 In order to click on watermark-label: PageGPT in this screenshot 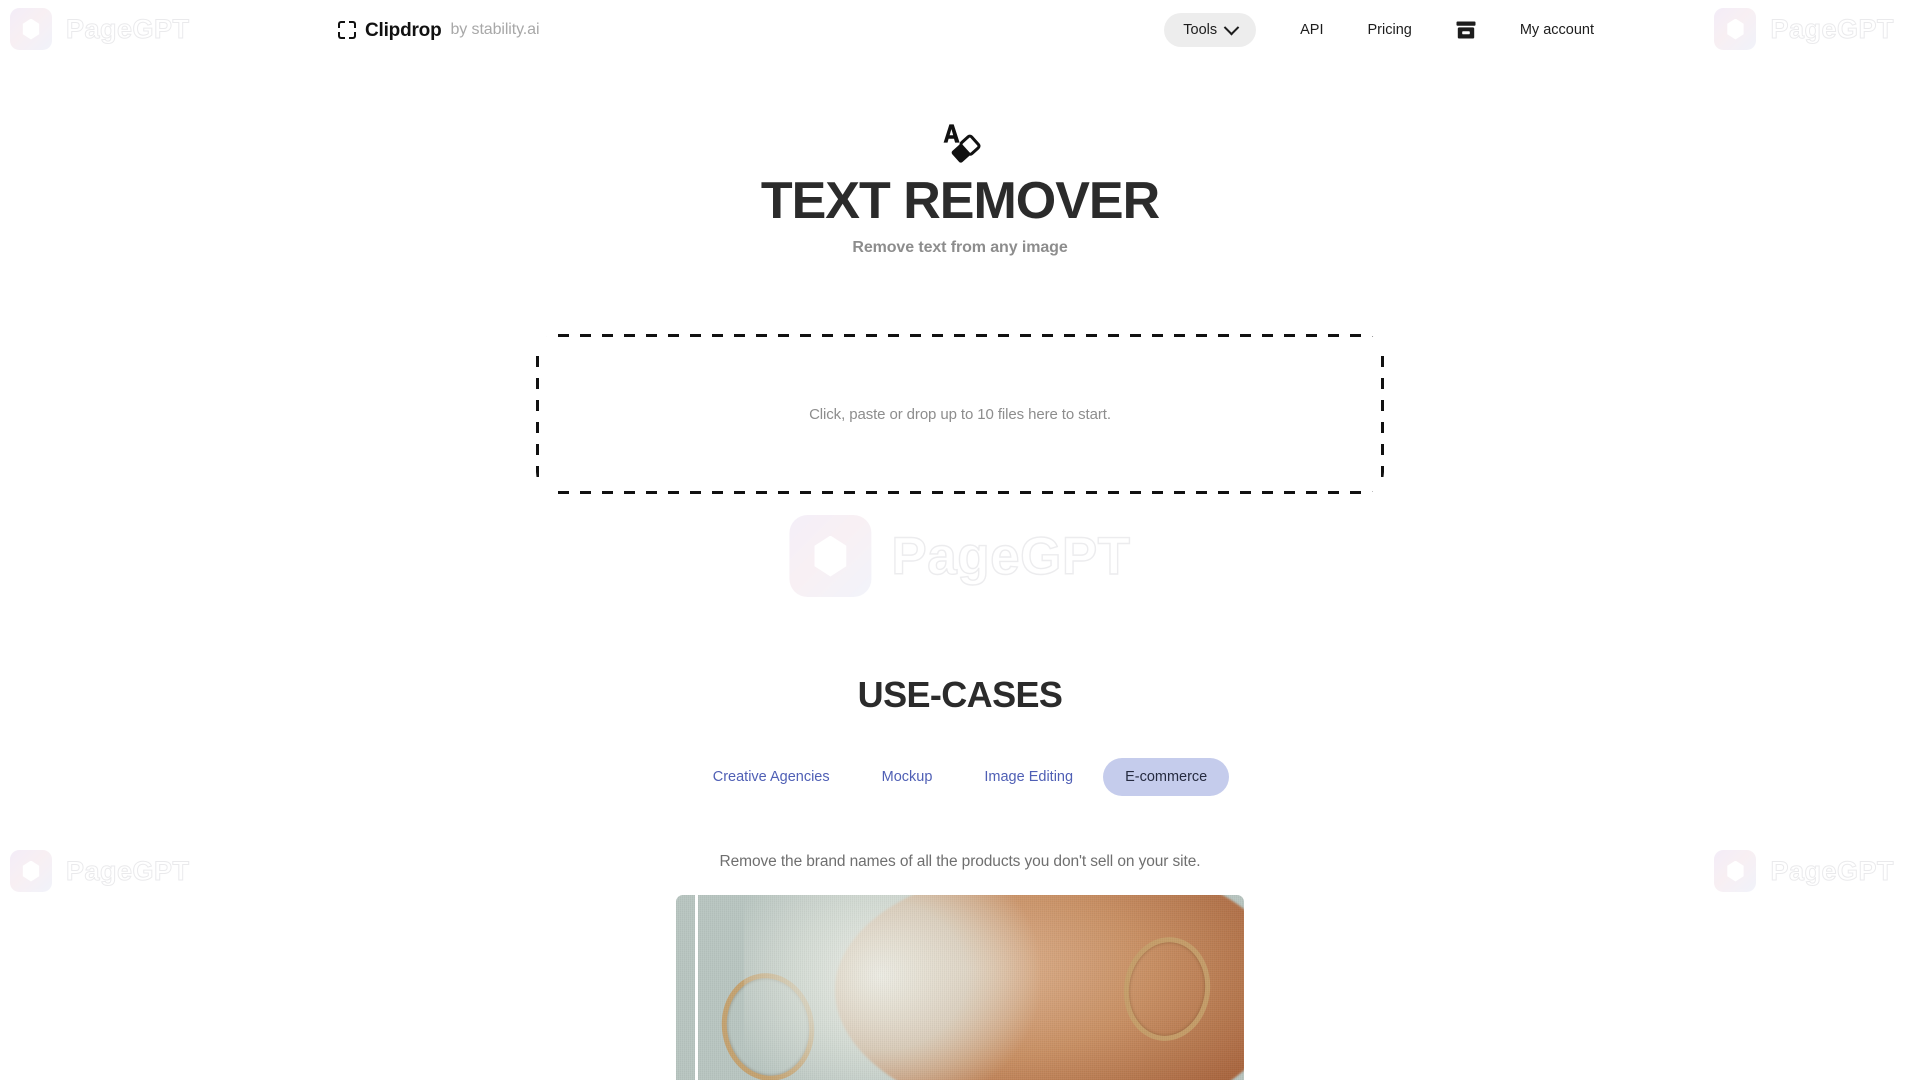, I will do `click(1011, 556)`.